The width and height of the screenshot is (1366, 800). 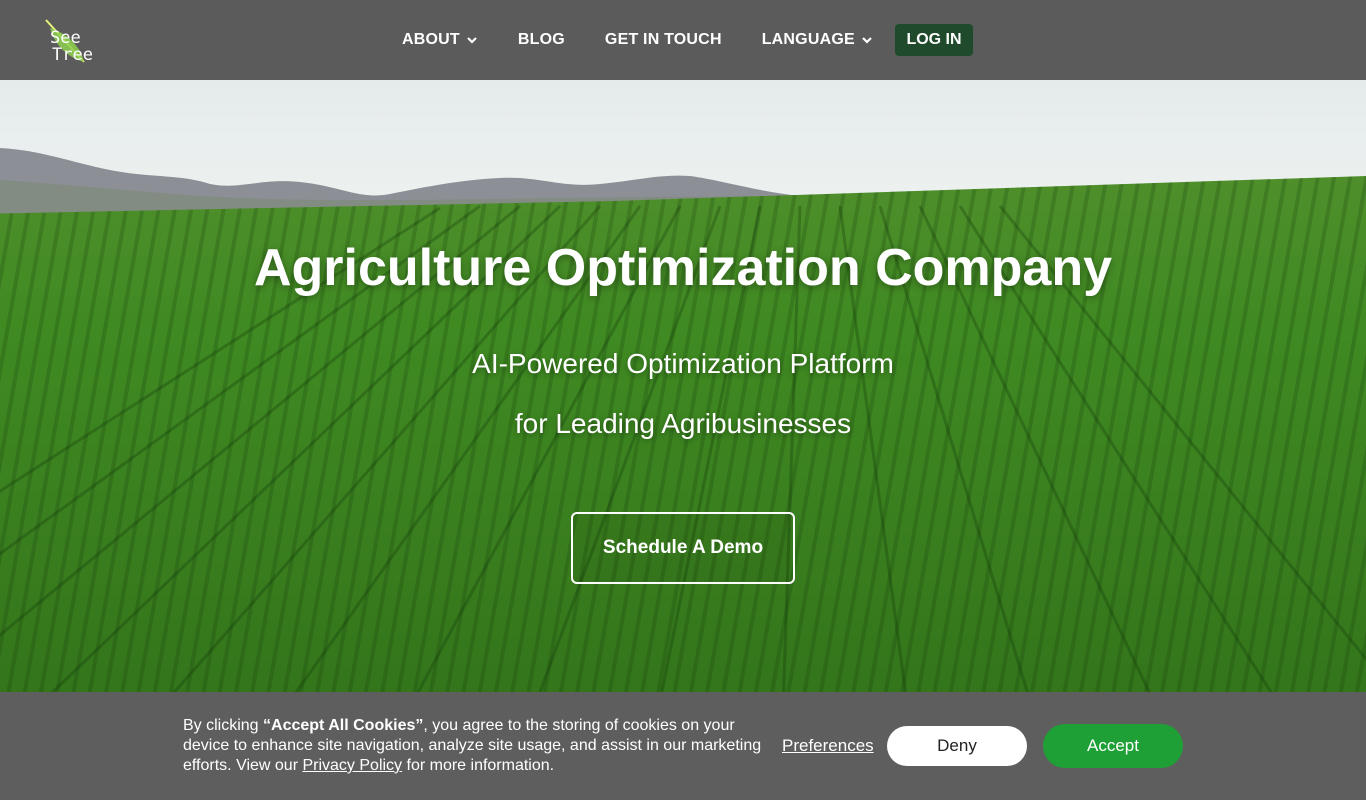 I want to click on nav-blog-label: BLOG, so click(x=541, y=39).